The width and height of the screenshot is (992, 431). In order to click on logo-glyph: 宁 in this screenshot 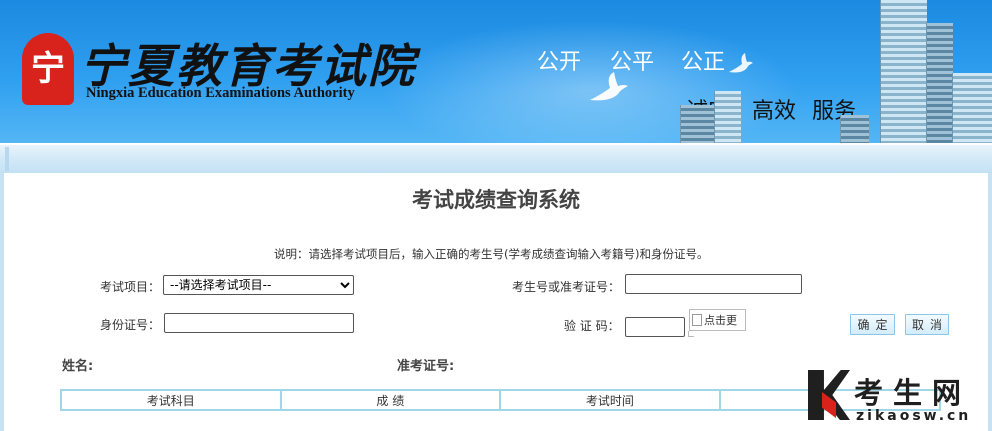, I will do `click(48, 69)`.